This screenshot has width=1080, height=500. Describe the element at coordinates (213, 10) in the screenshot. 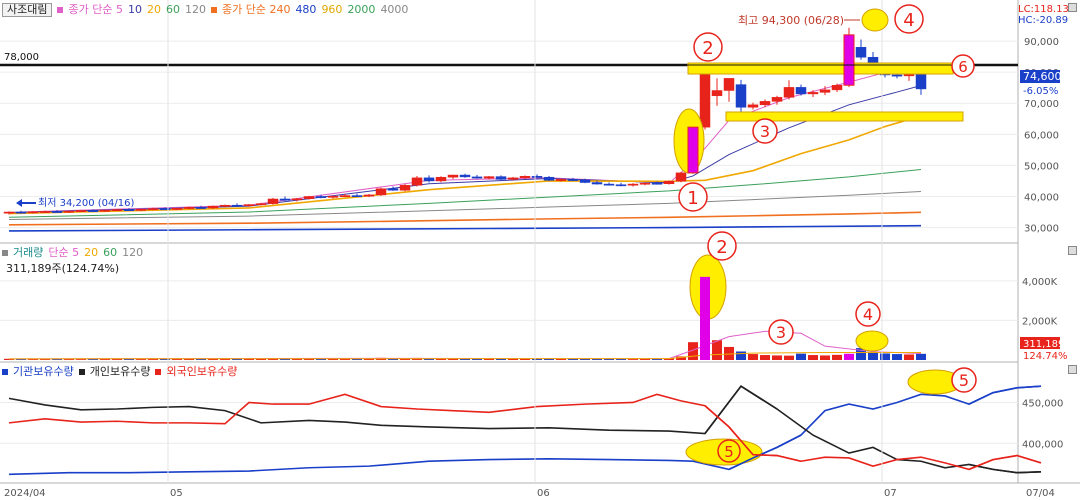

I see `ma-long-swatch` at that location.